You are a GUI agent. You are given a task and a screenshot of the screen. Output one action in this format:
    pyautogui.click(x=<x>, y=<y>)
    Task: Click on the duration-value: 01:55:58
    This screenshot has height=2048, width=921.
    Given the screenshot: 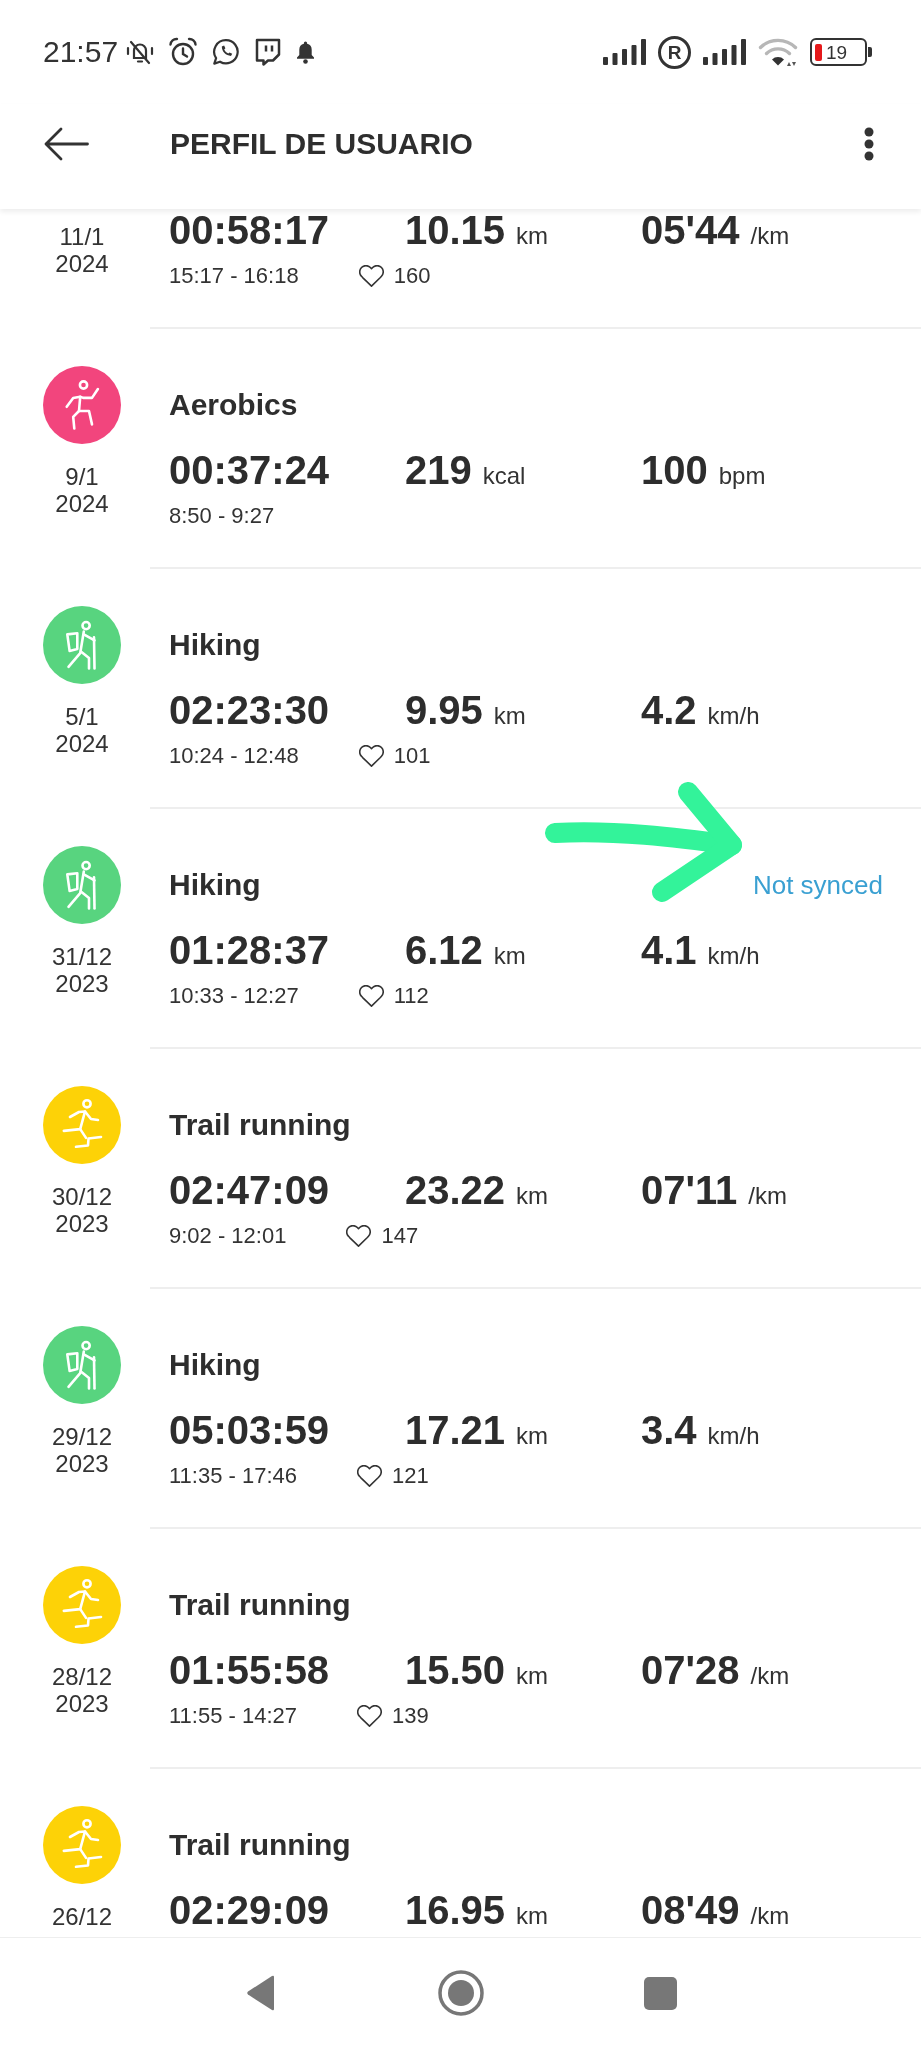 What is the action you would take?
    pyautogui.click(x=249, y=1670)
    